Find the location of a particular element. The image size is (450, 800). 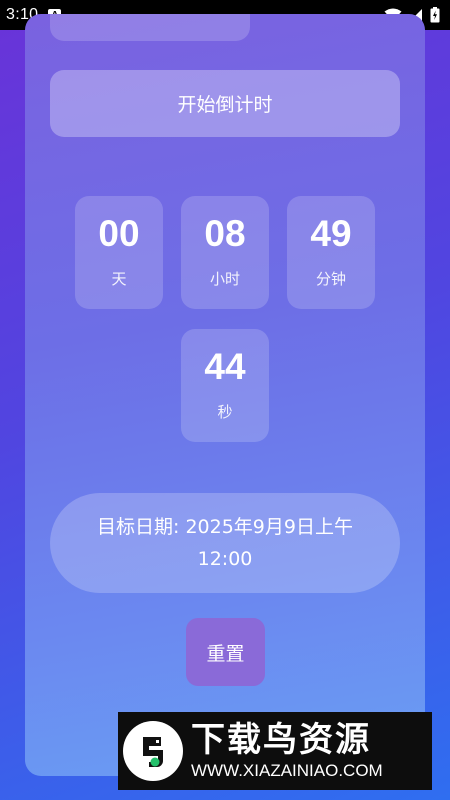

hours-box: 08 小时 is located at coordinates (225, 252).